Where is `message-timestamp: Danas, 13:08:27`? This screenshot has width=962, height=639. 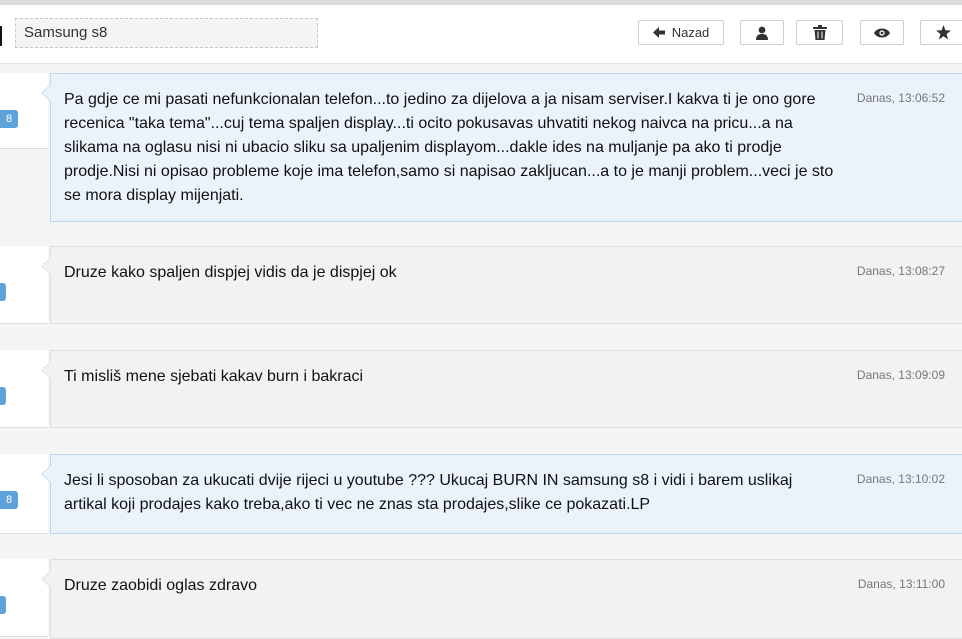 message-timestamp: Danas, 13:08:27 is located at coordinates (900, 271).